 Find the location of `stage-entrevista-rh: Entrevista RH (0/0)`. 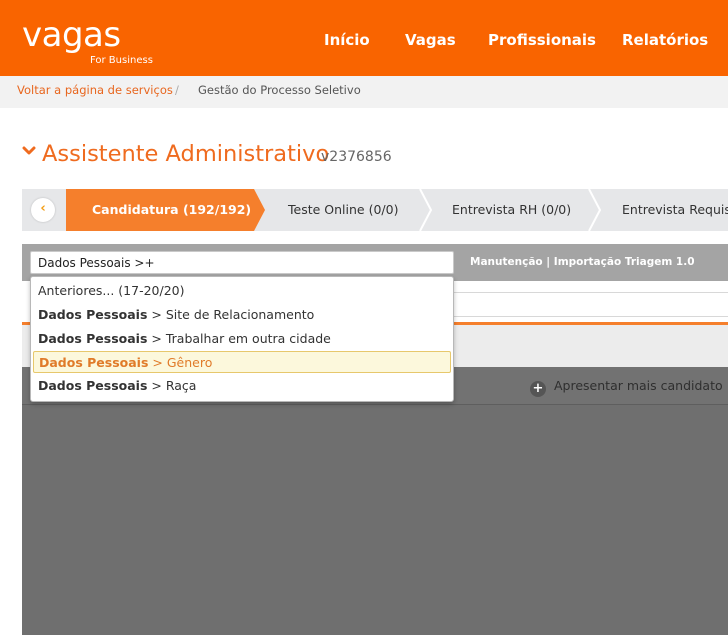

stage-entrevista-rh: Entrevista RH (0/0) is located at coordinates (511, 209).